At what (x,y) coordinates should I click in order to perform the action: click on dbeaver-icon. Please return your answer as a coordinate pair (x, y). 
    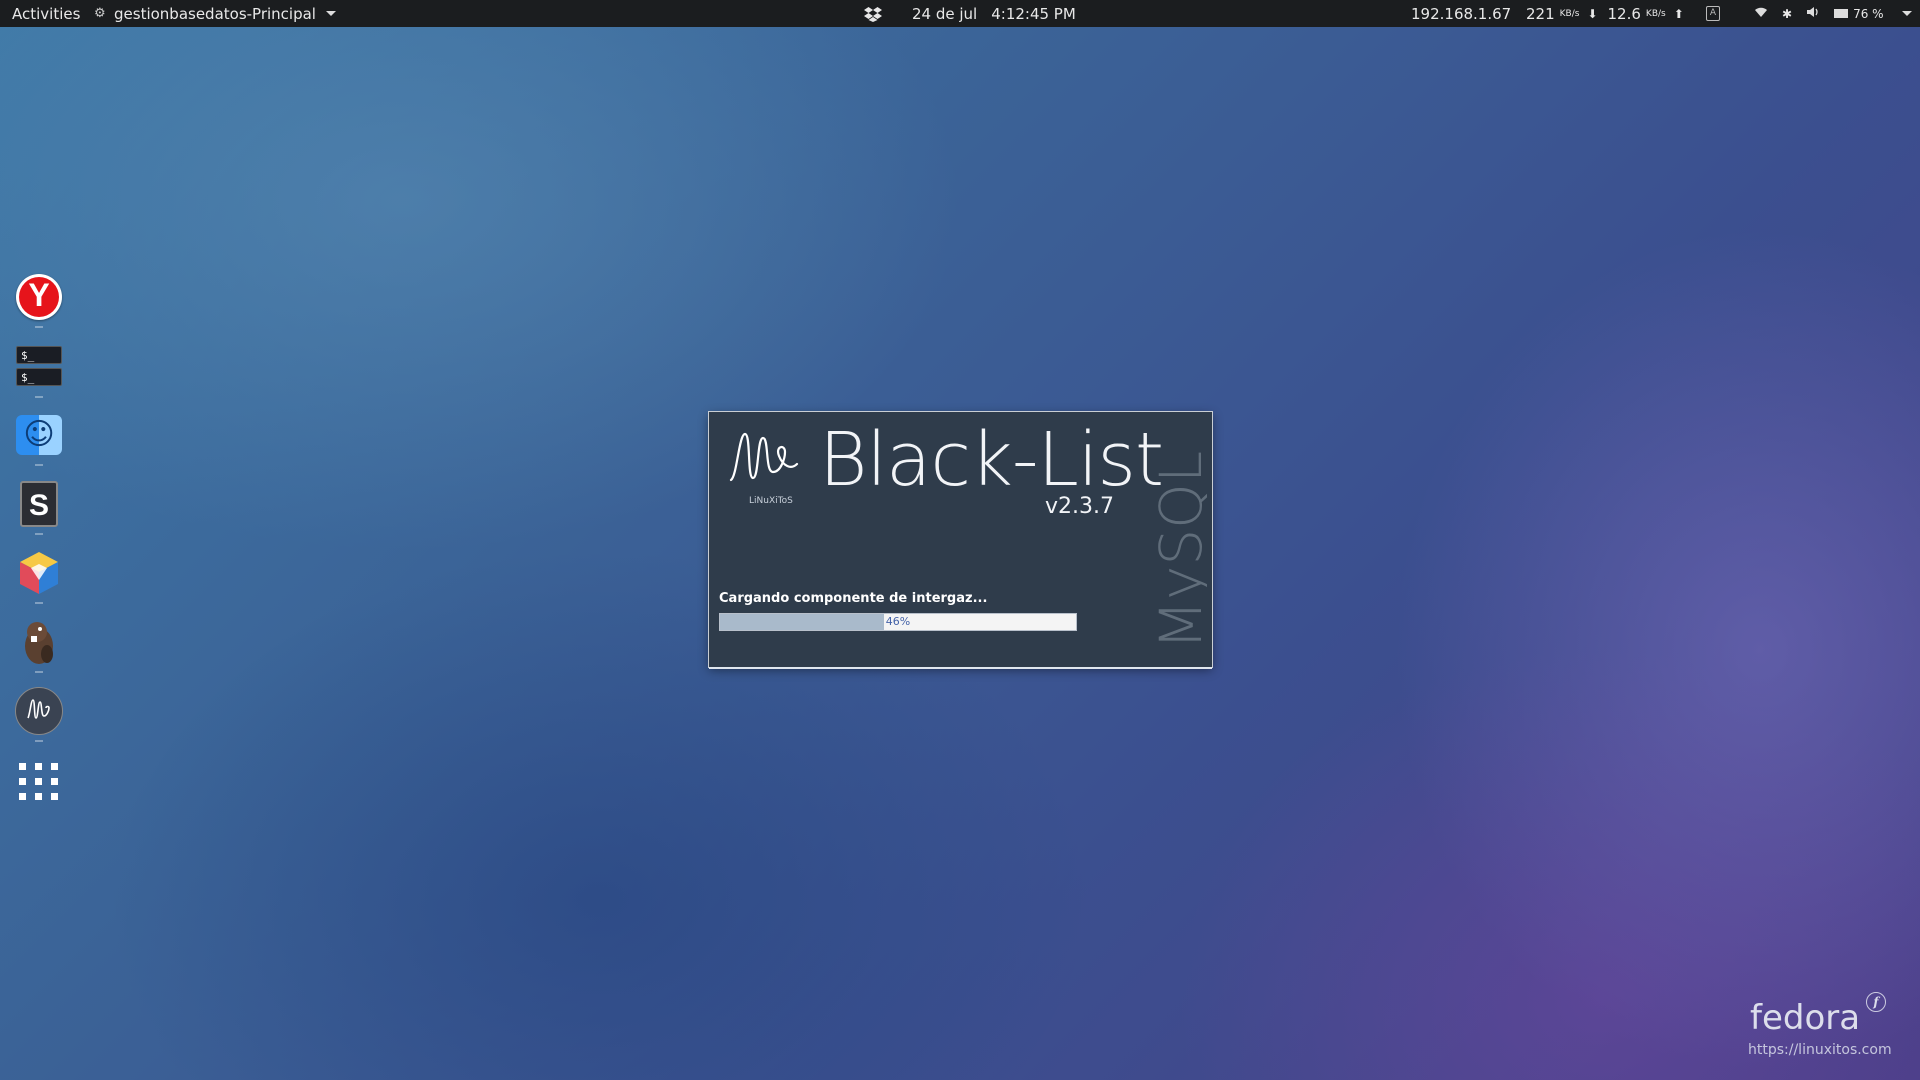
    Looking at the image, I should click on (39, 642).